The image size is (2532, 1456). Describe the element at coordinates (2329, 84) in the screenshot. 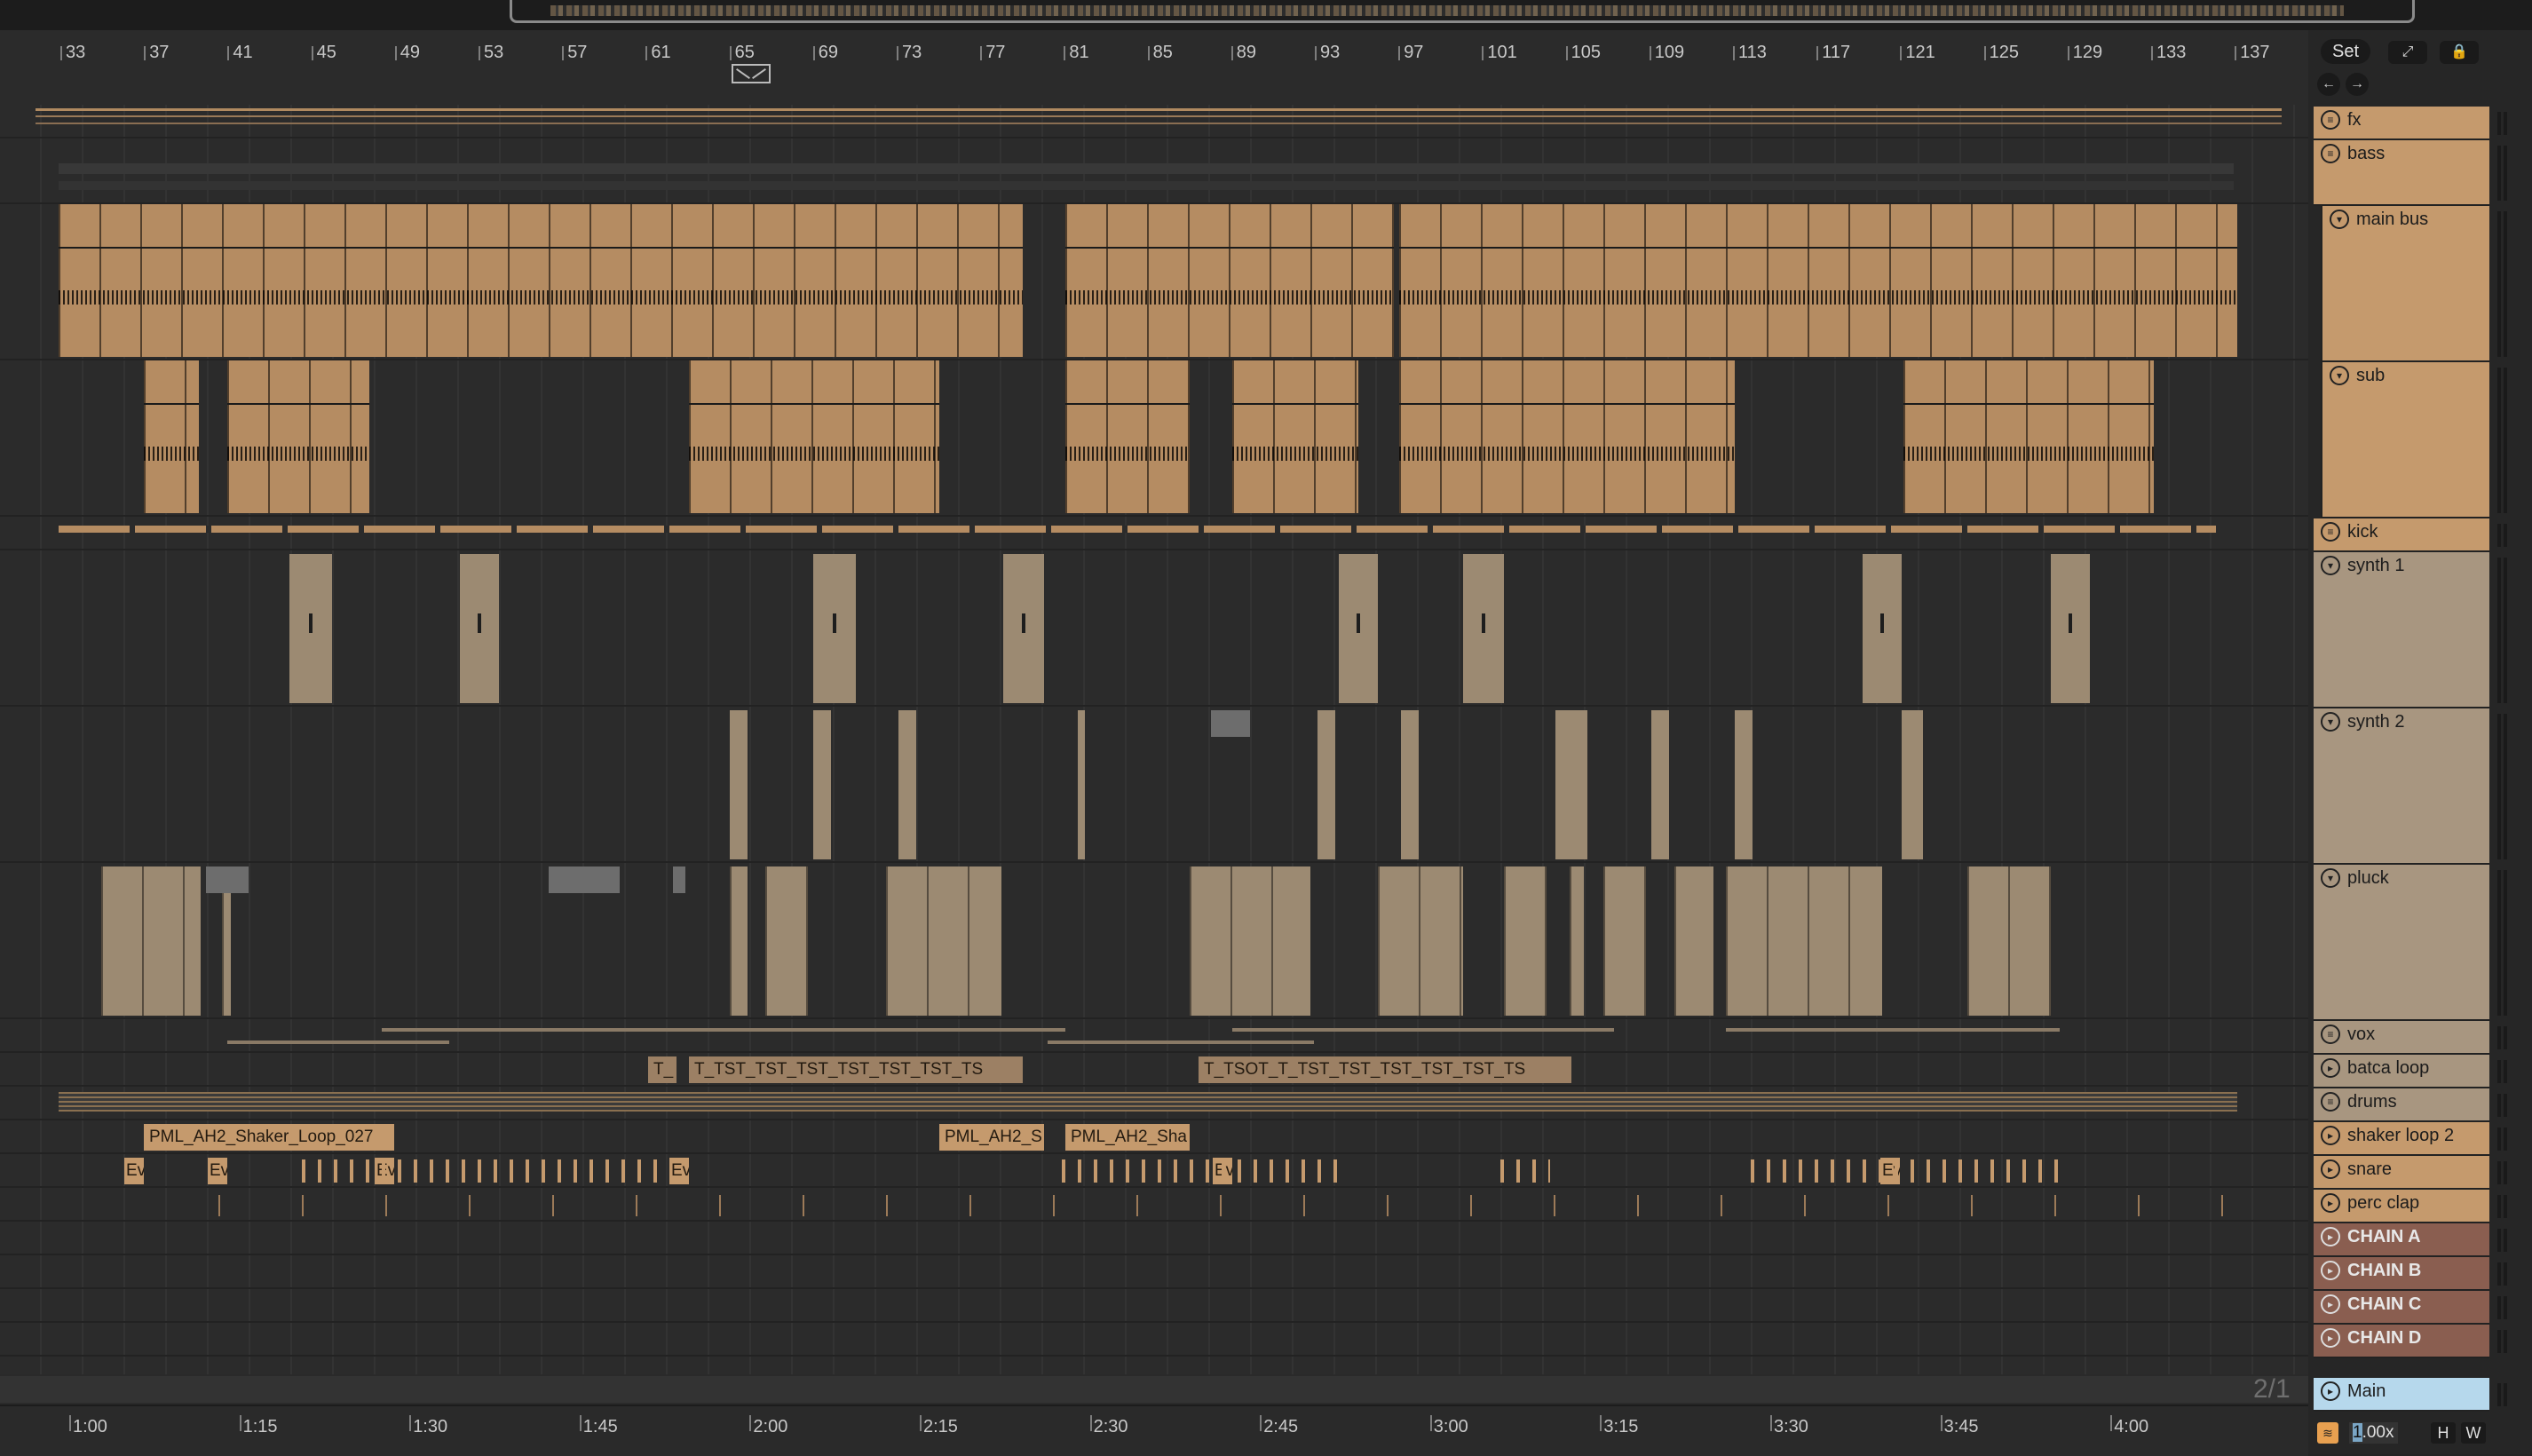

I see `arrow-left-icon: ←` at that location.